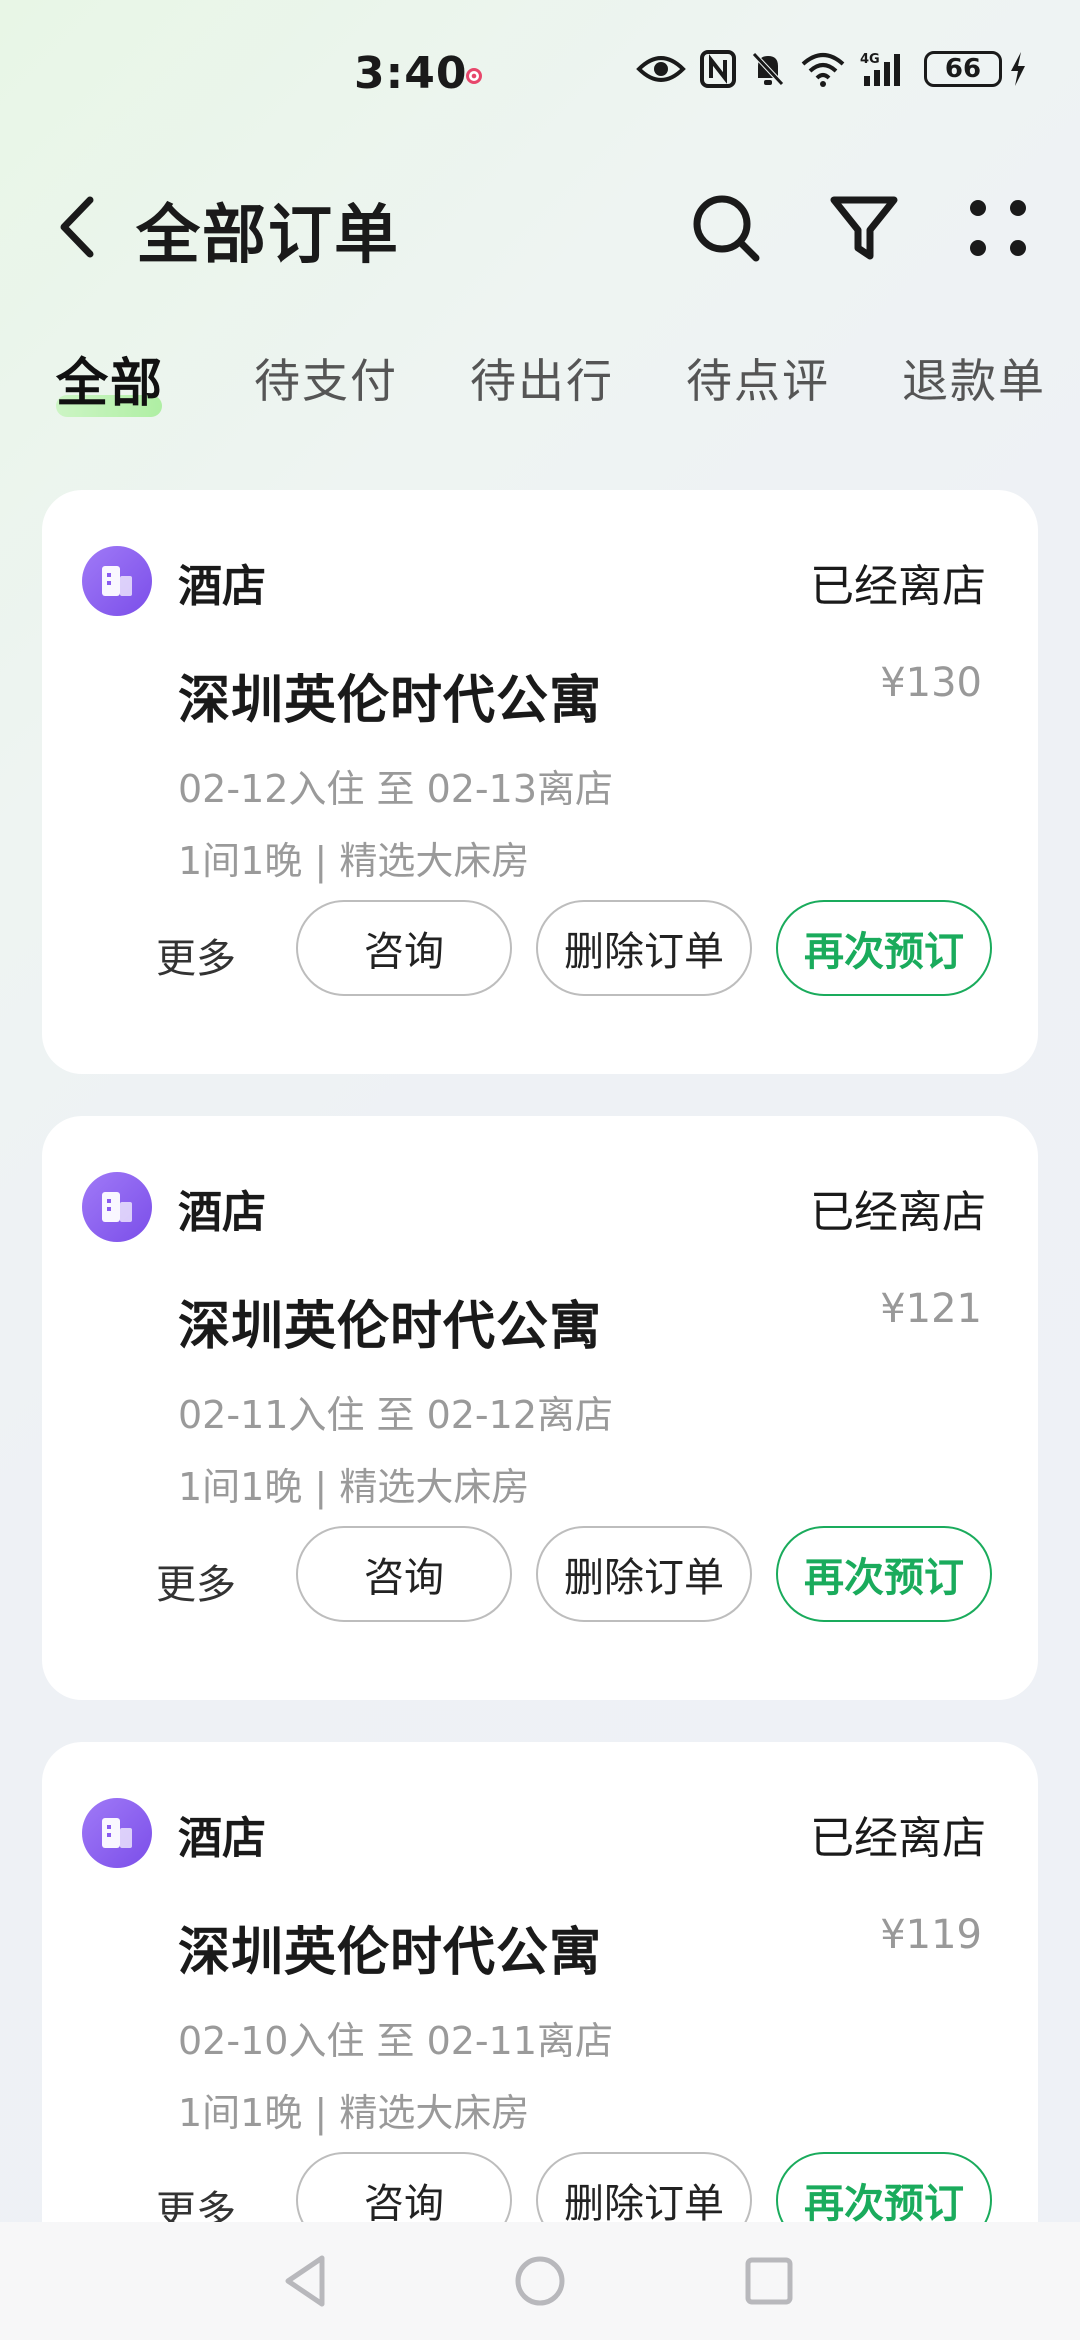 This screenshot has width=1080, height=2340. I want to click on tab-pending-payment: 待支付, so click(326, 378).